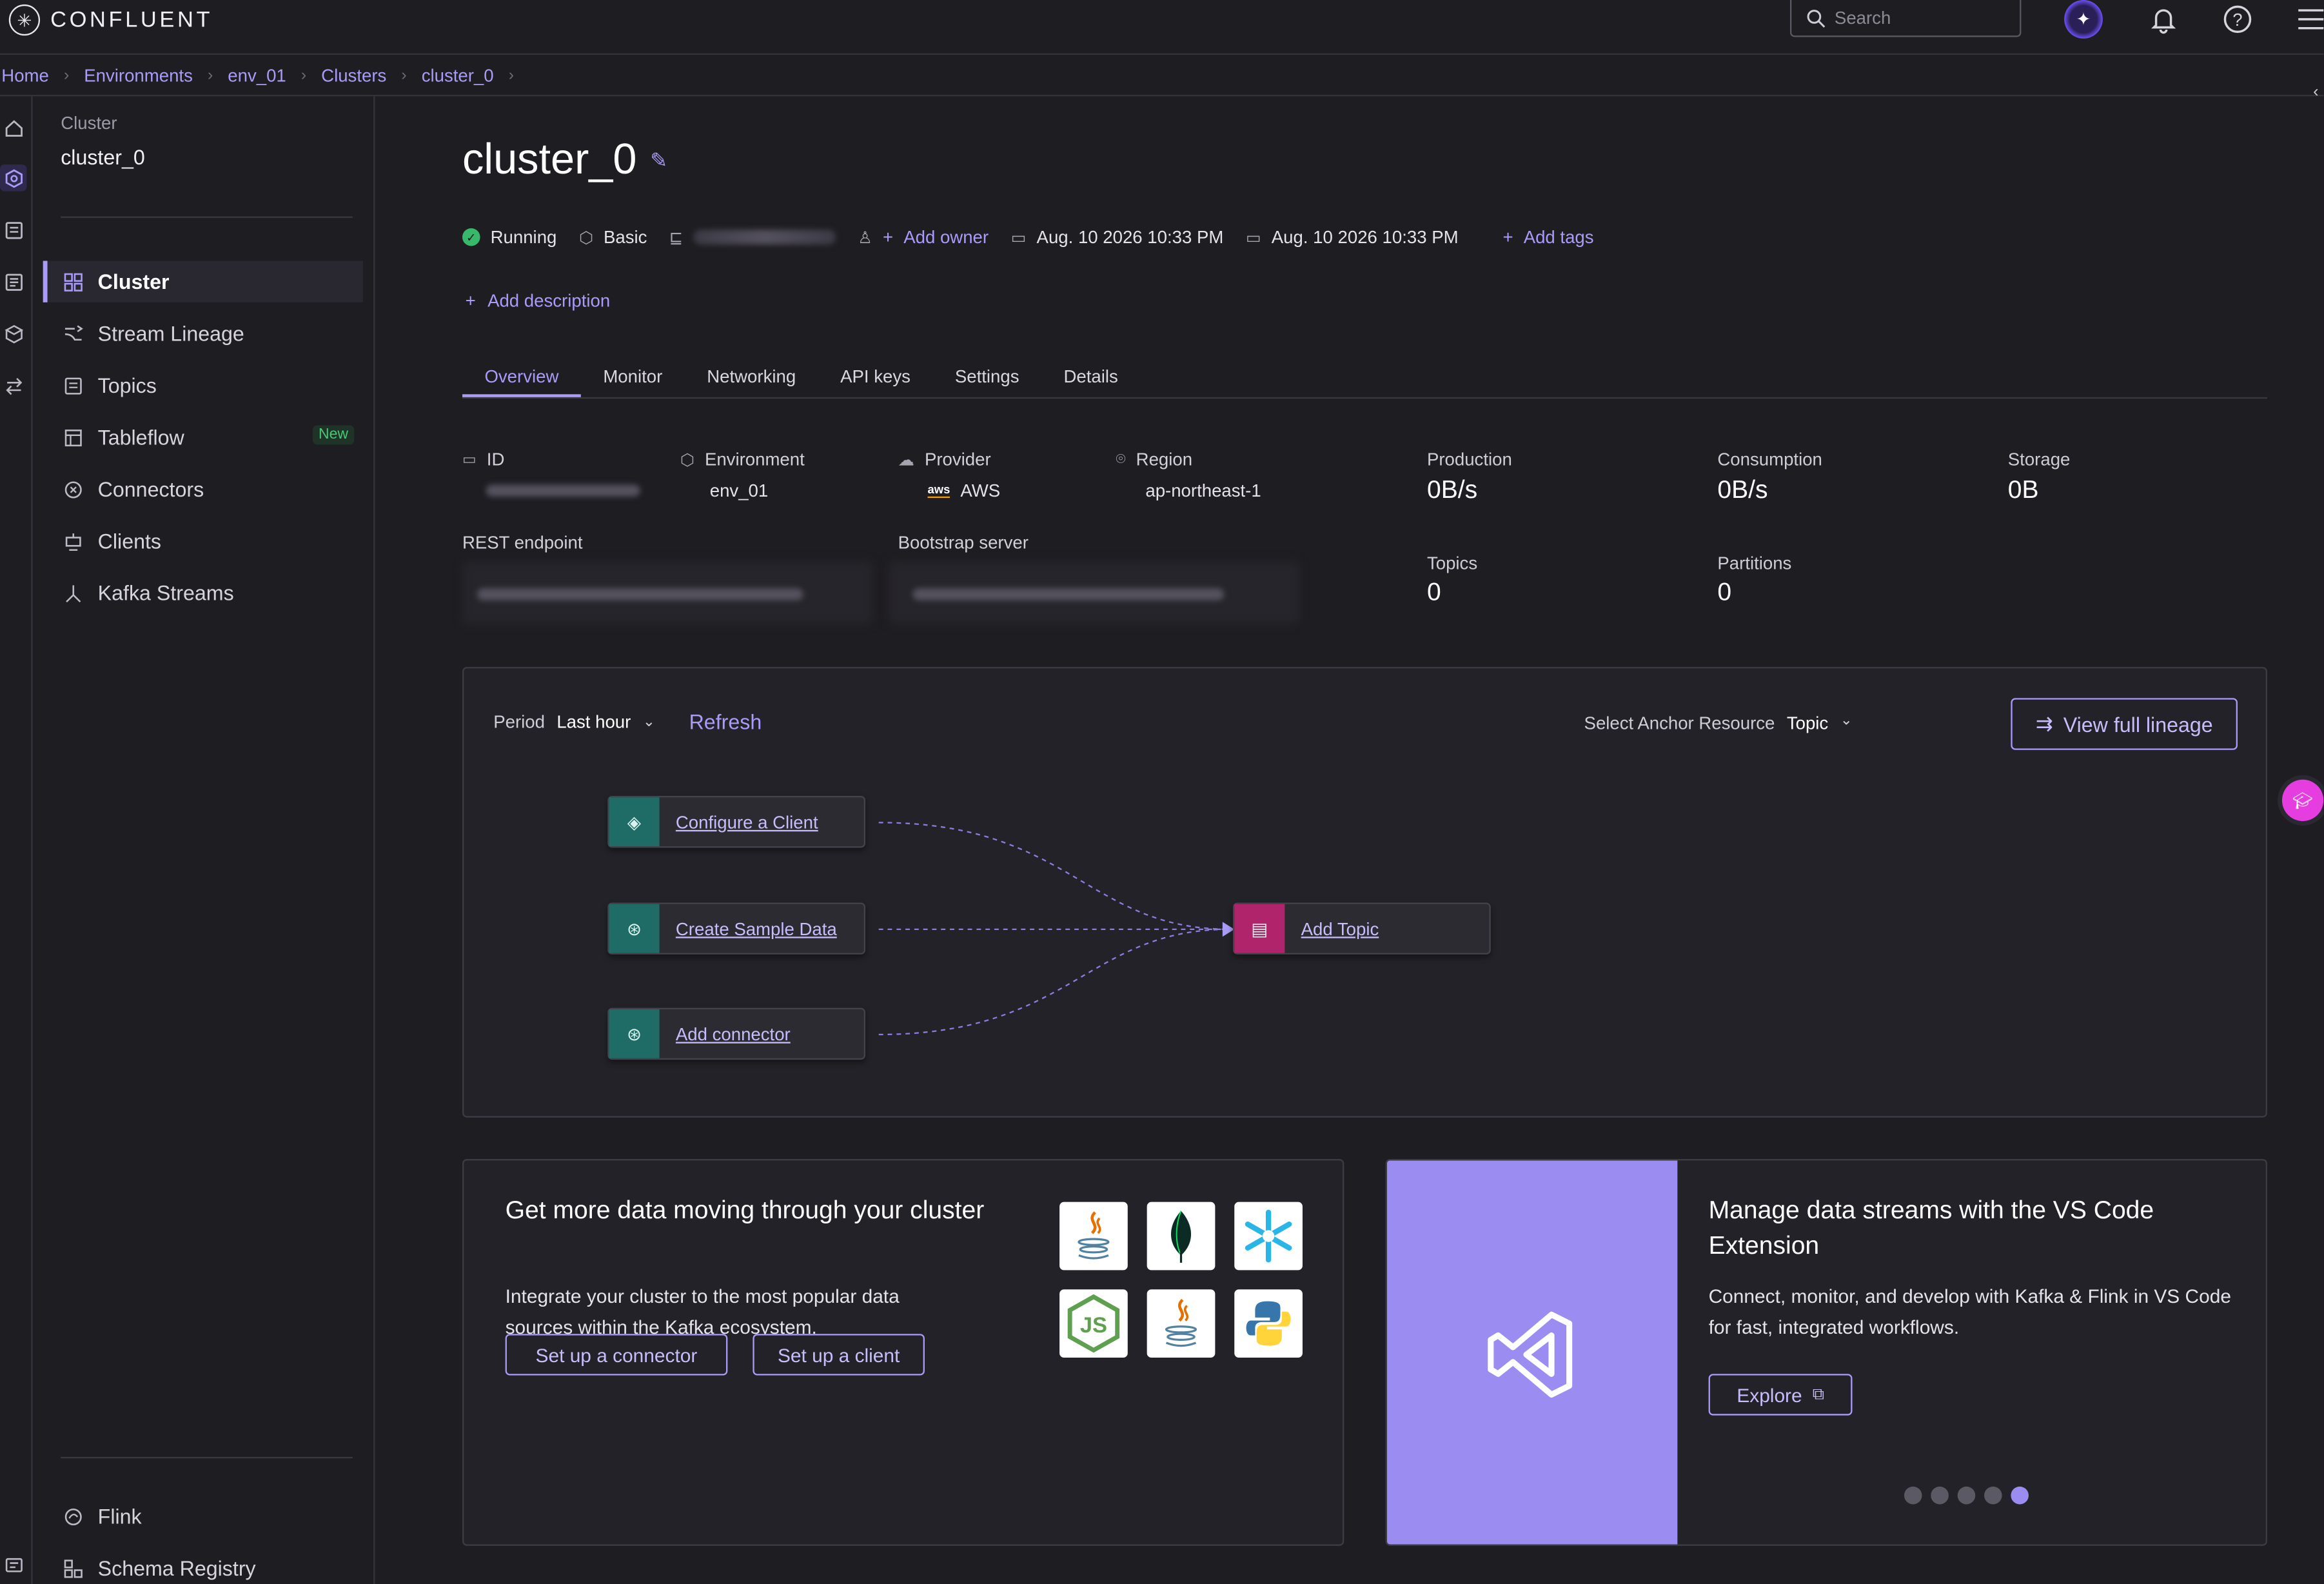 This screenshot has height=1584, width=2324. What do you see at coordinates (736, 822) in the screenshot?
I see `lineage-node-configure-client: ◈ Configure a Client` at bounding box center [736, 822].